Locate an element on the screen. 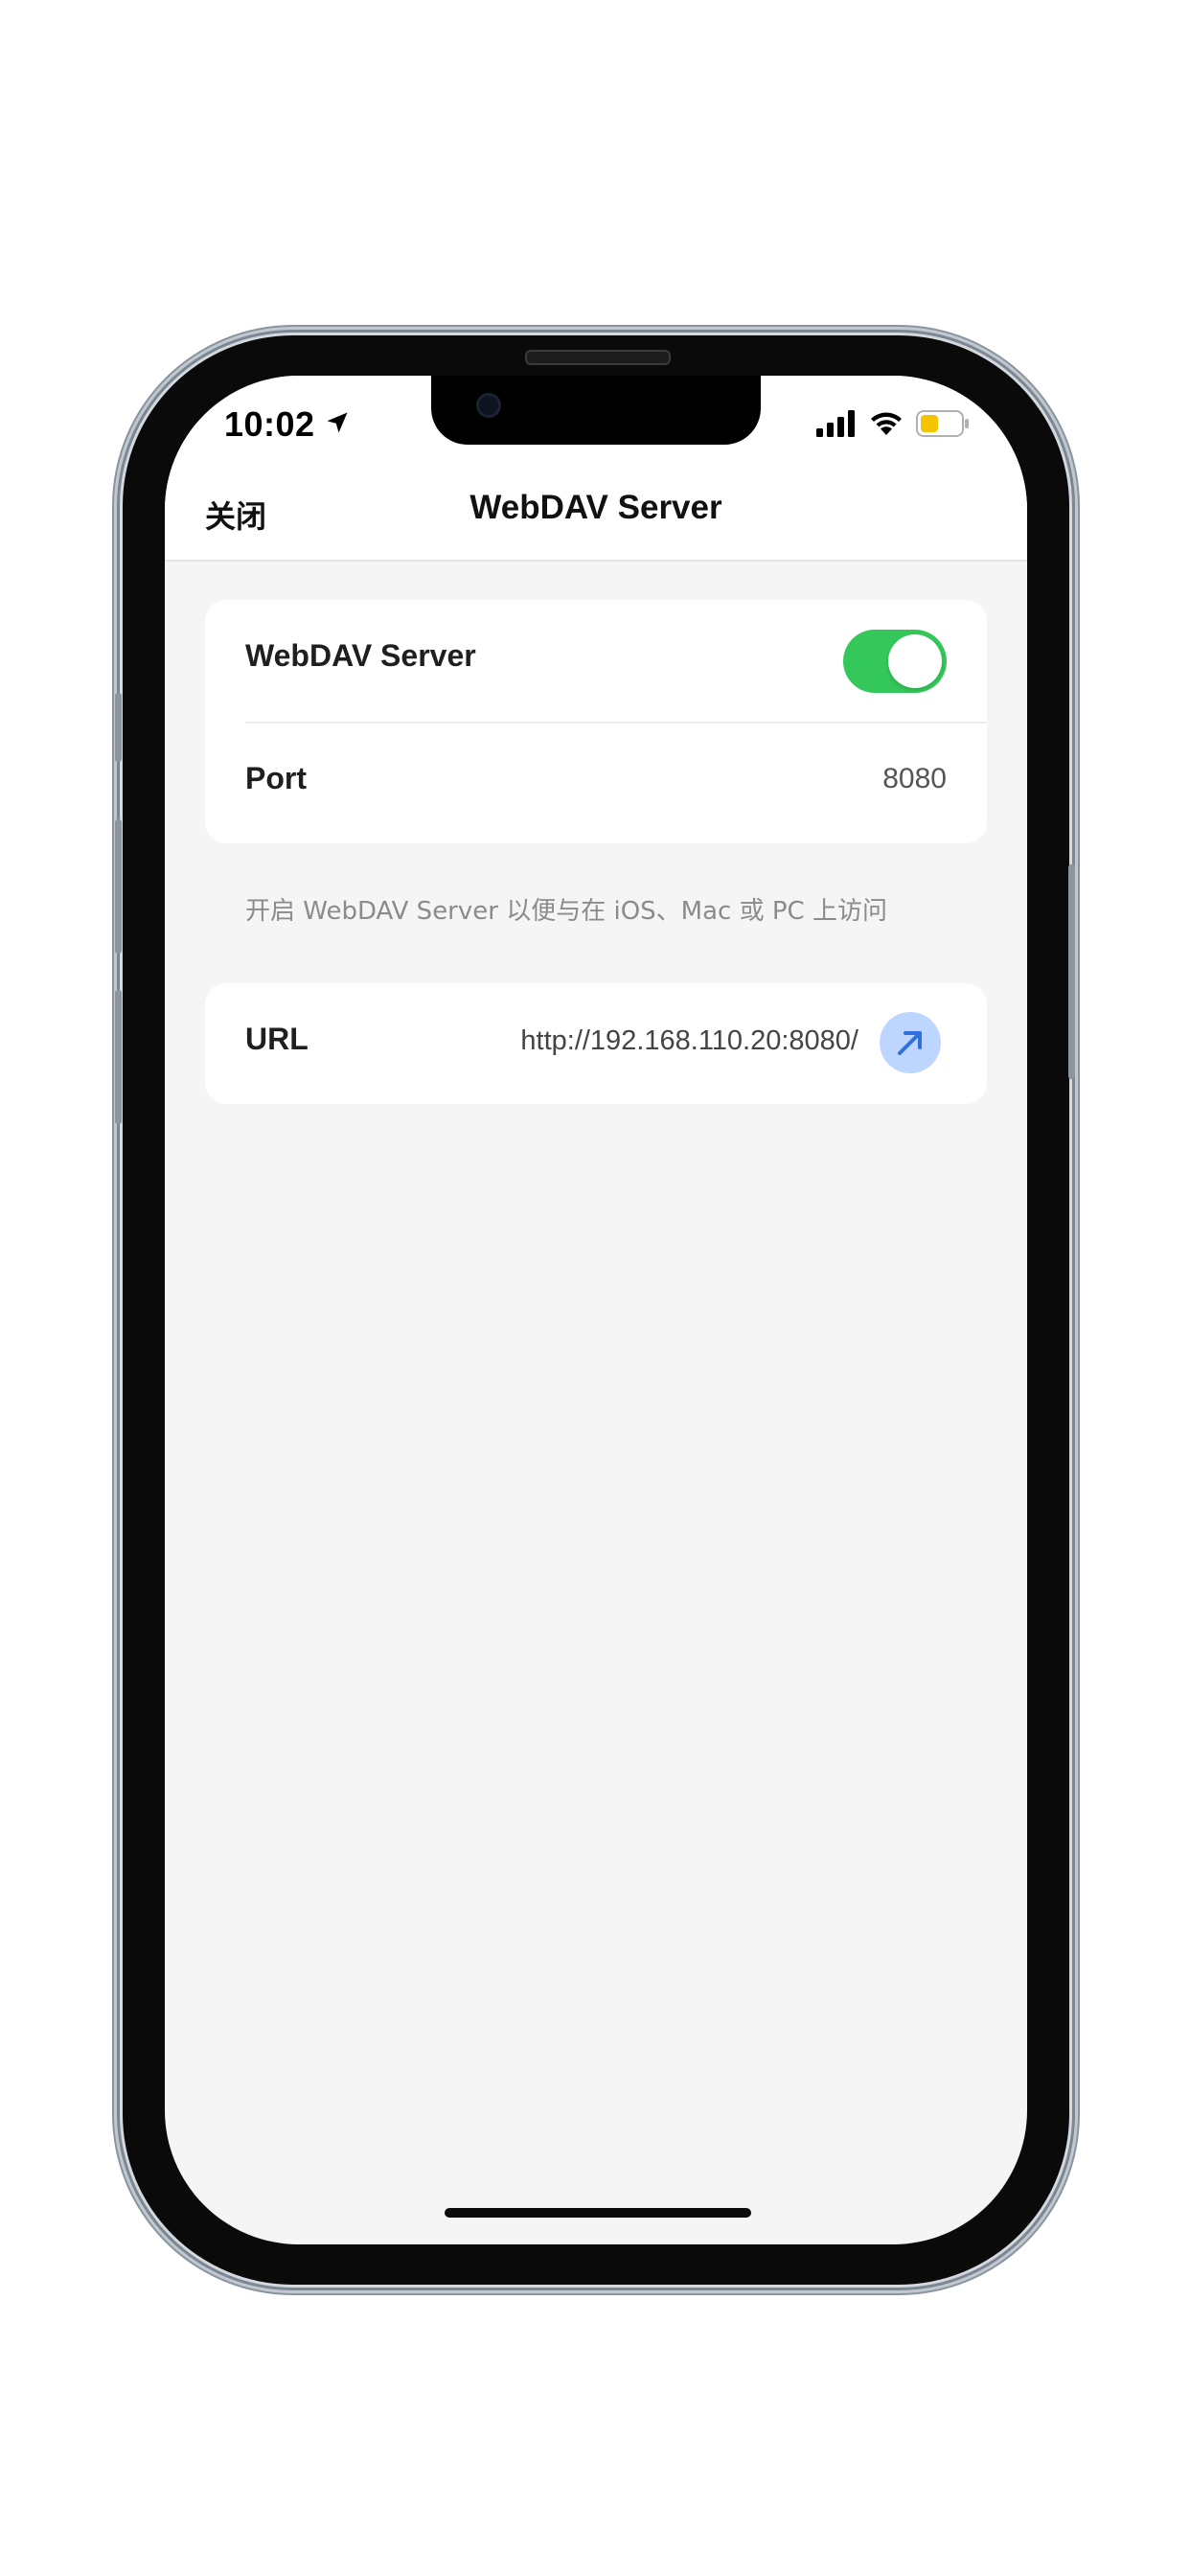  settings-card: WebDAV Server Port 8080 is located at coordinates (596, 721).